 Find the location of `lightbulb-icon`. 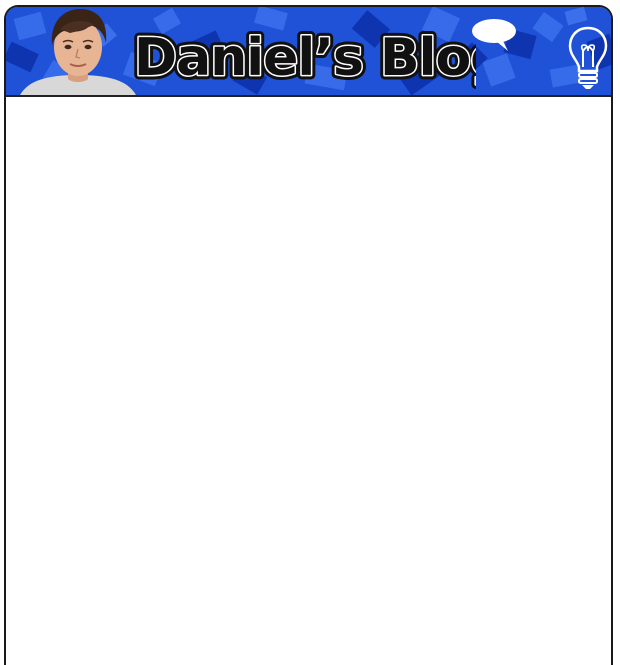

lightbulb-icon is located at coordinates (588, 57).